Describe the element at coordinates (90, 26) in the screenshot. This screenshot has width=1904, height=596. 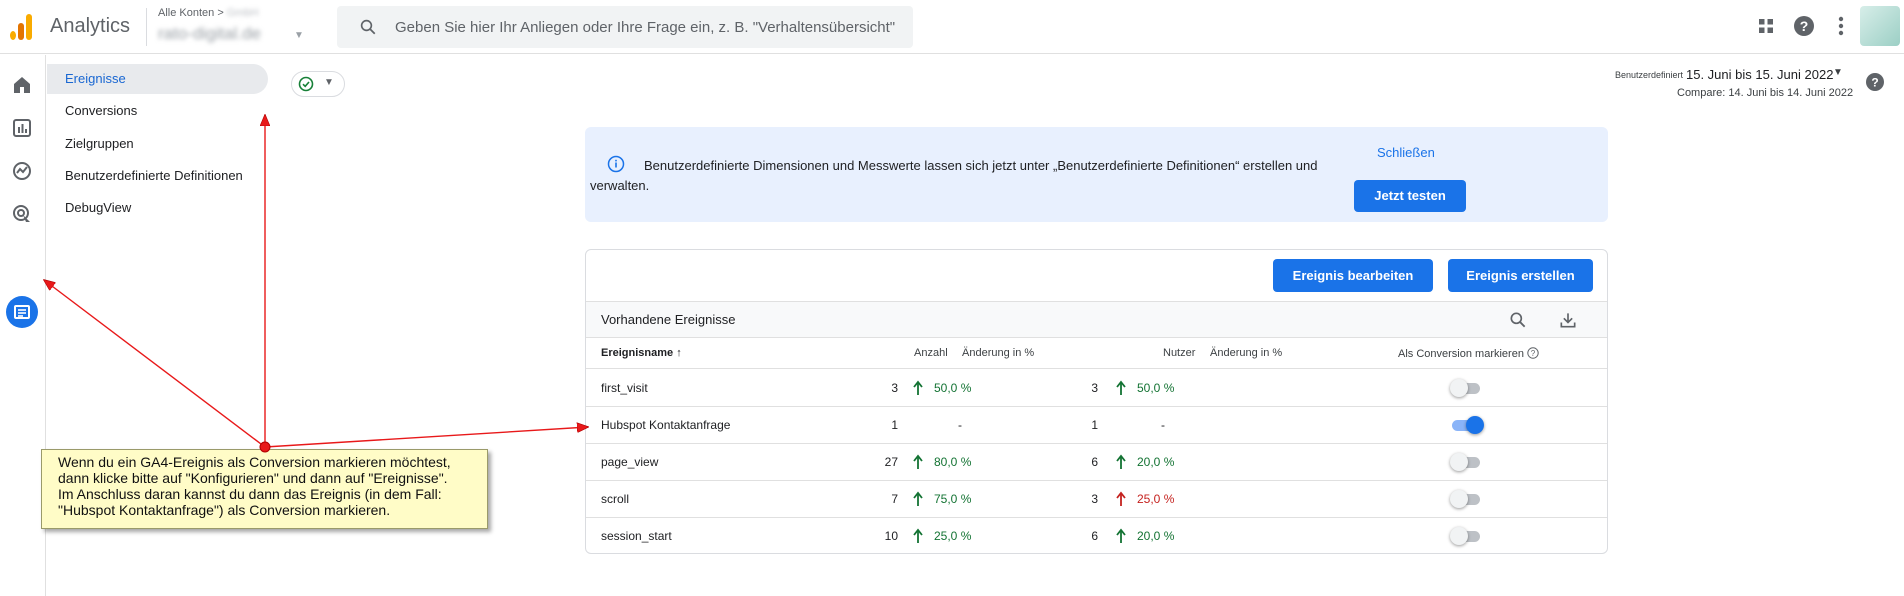
I see `app-title: Analytics` at that location.